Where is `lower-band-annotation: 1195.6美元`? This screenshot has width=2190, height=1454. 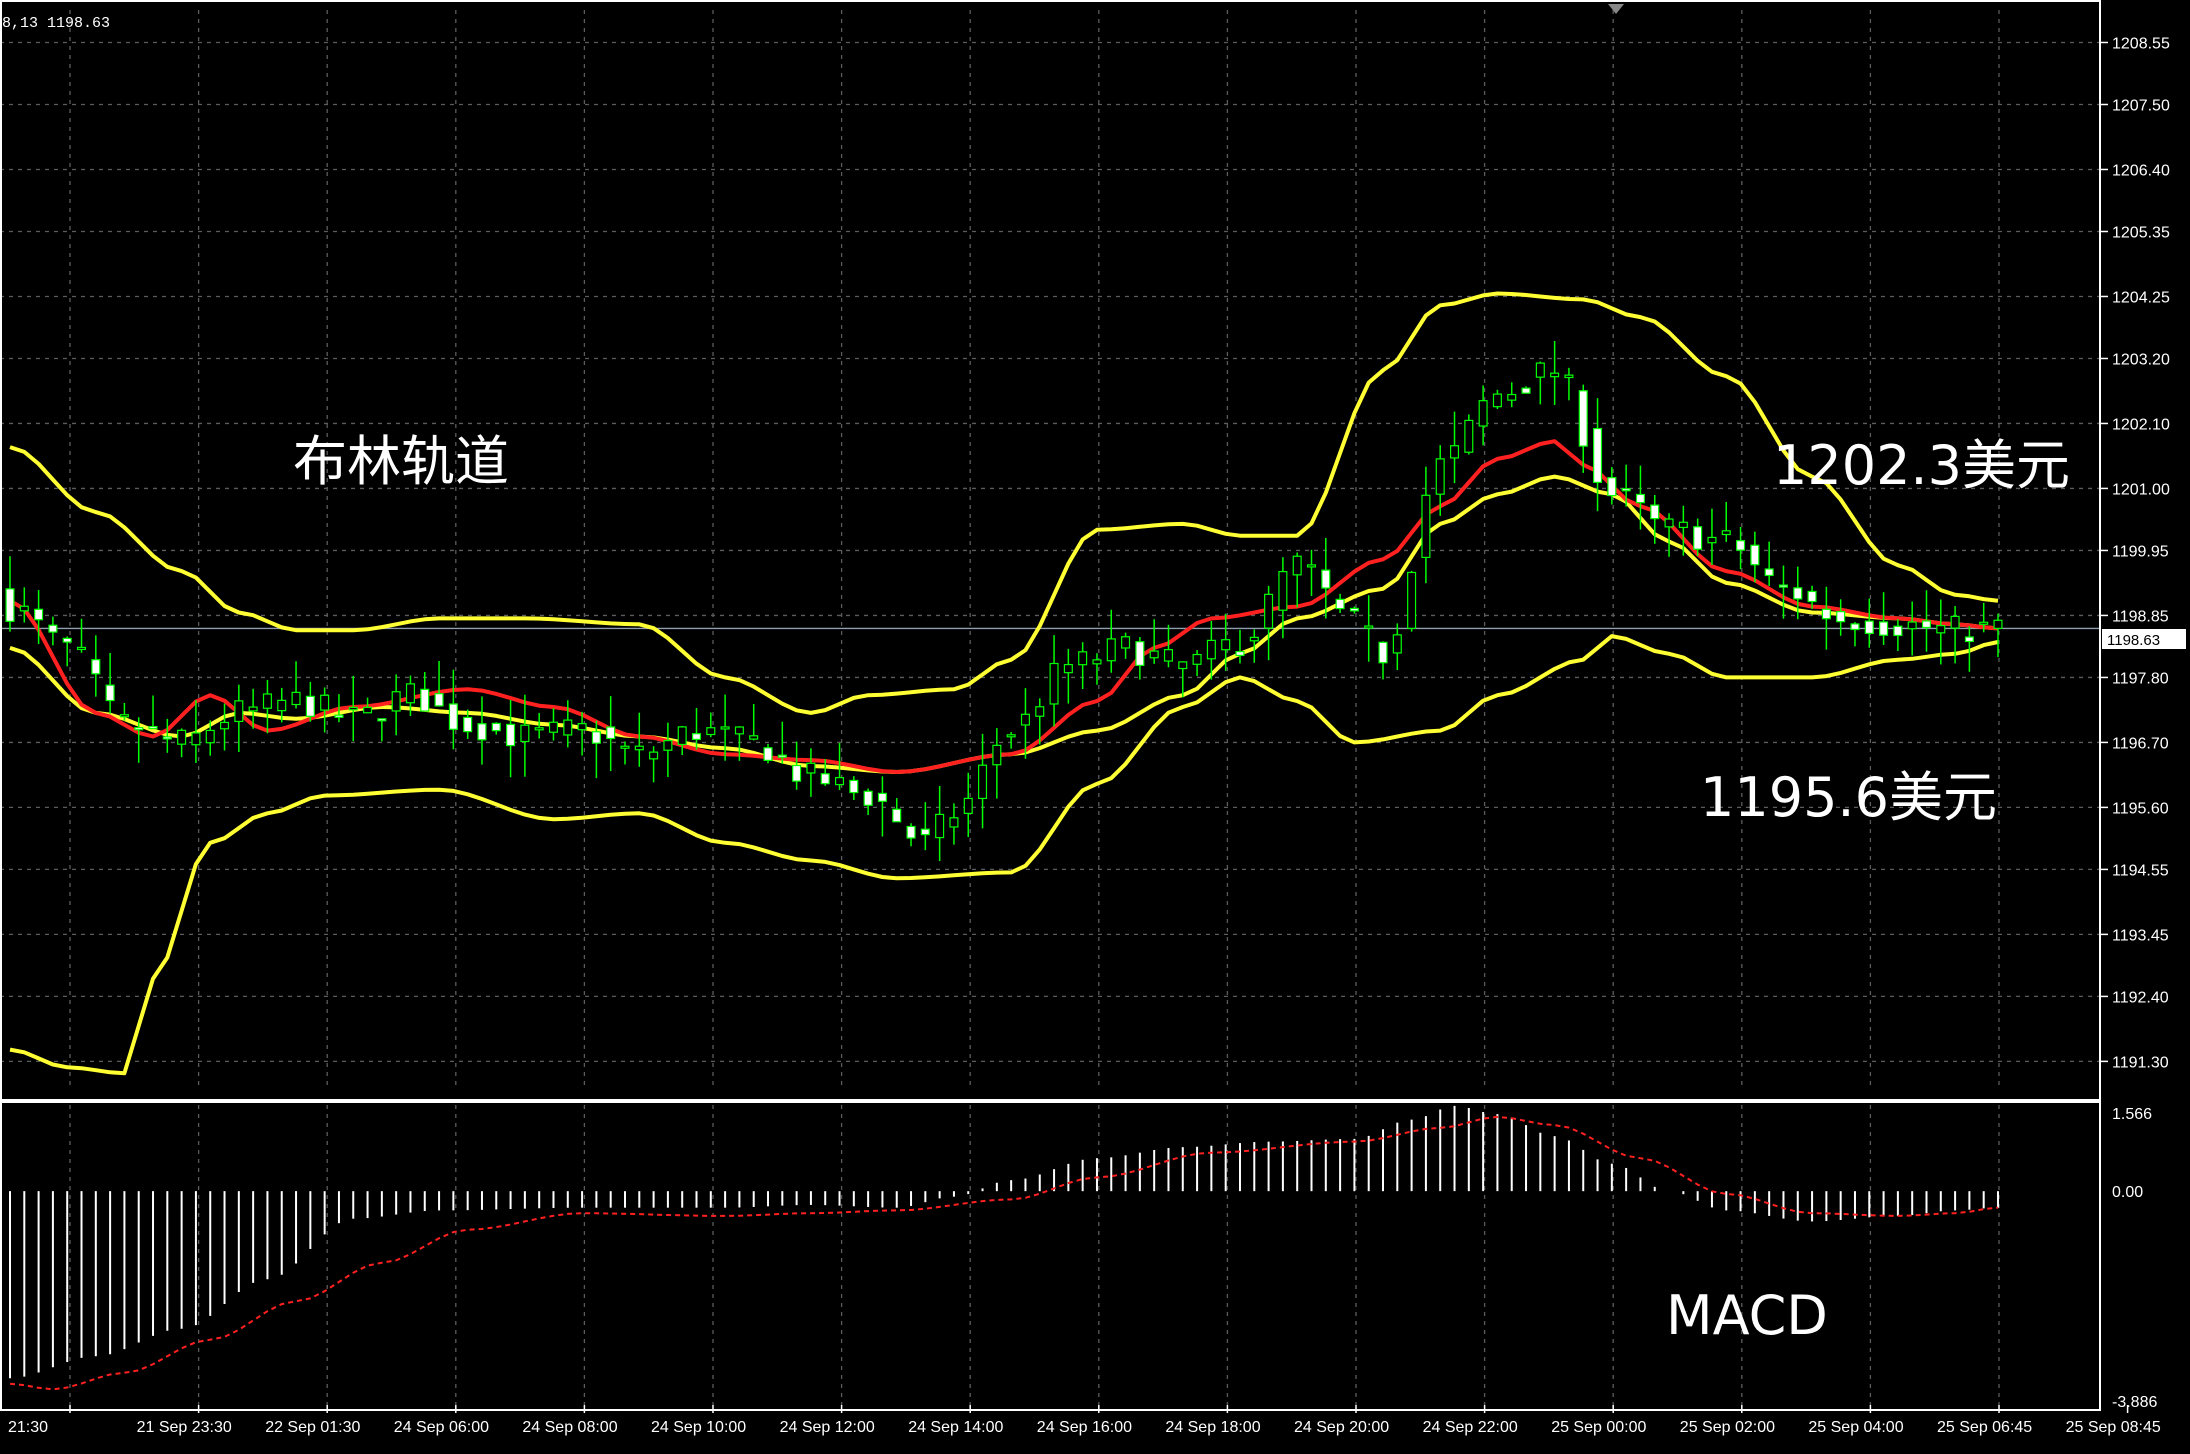
lower-band-annotation: 1195.6美元 is located at coordinates (1848, 797).